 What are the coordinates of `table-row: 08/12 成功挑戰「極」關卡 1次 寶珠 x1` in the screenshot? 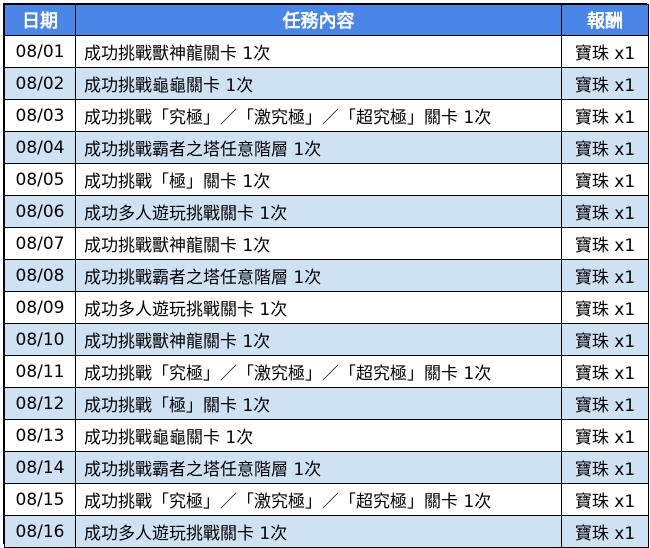 It's located at (326, 403).